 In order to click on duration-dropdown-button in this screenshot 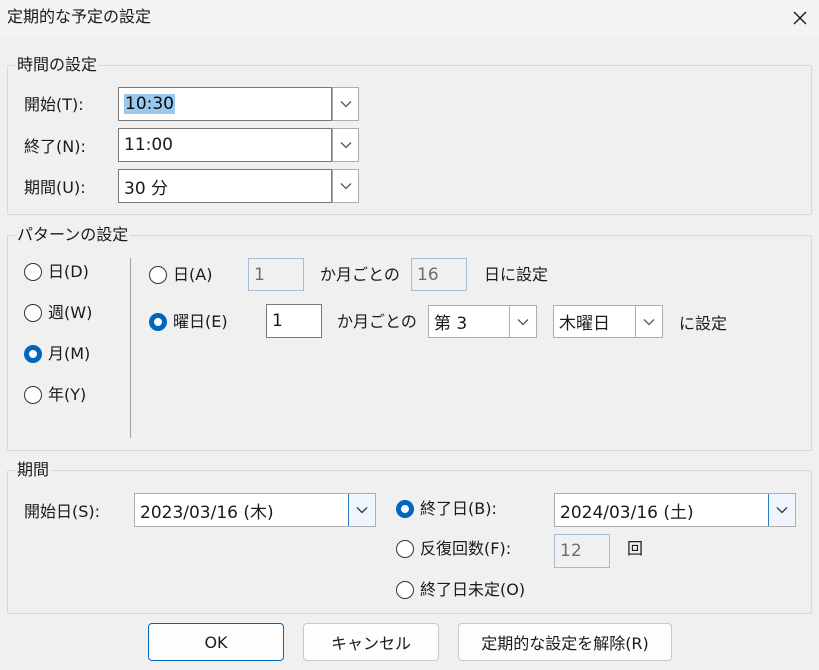, I will do `click(345, 186)`.